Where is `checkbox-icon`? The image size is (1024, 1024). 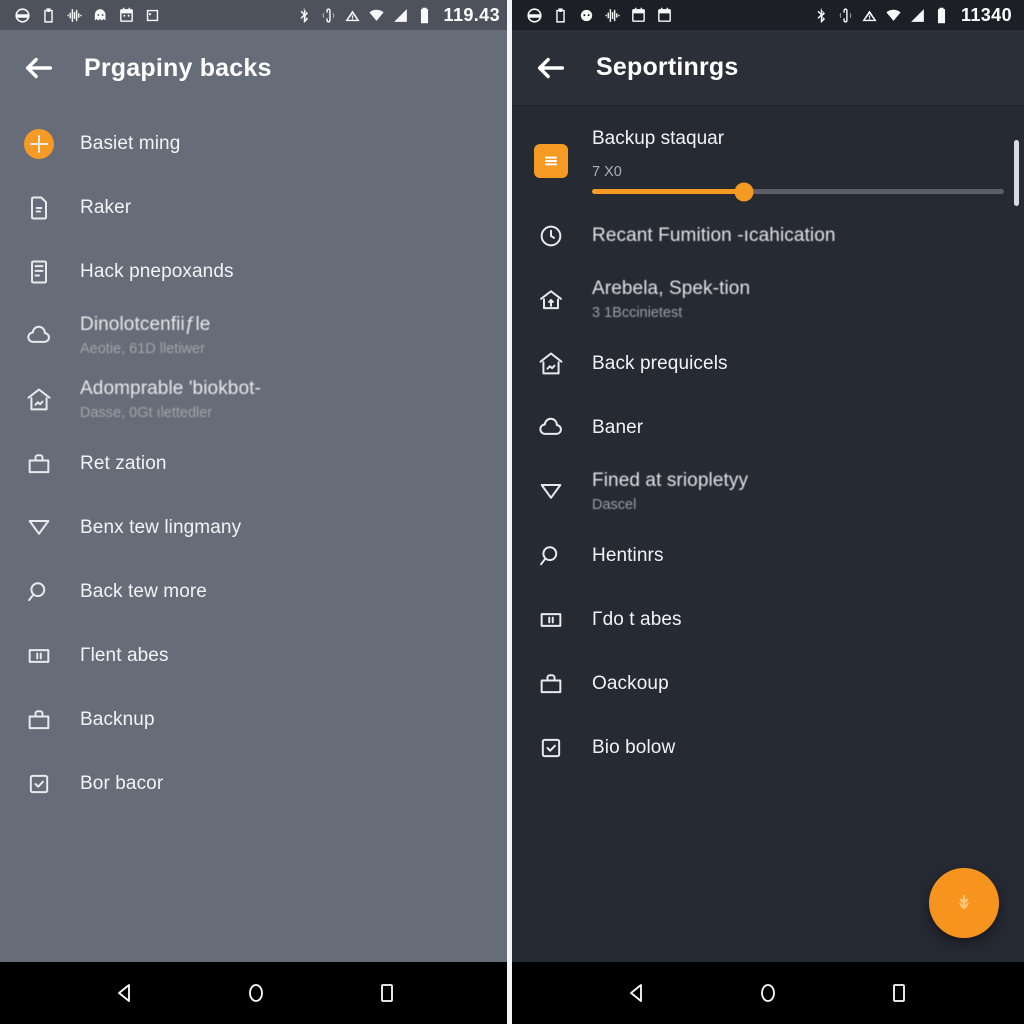
checkbox-icon is located at coordinates (551, 748).